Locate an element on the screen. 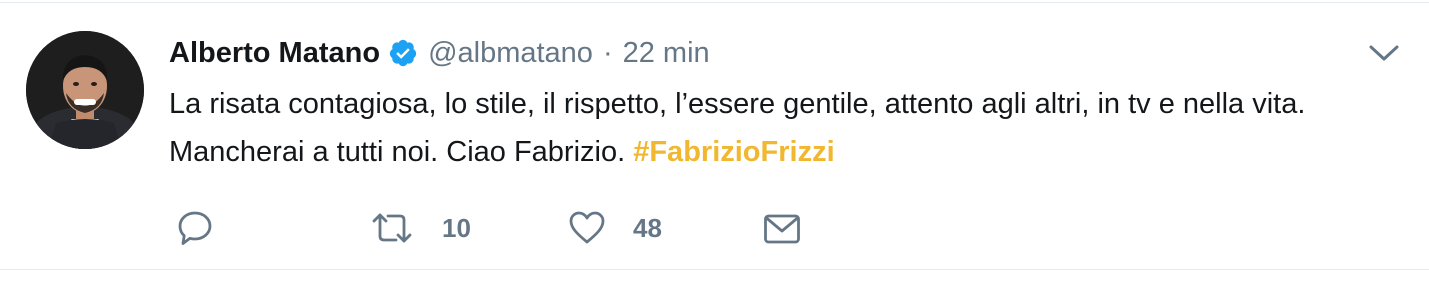 This screenshot has width=1429, height=281. like-count: 48 is located at coordinates (647, 227).